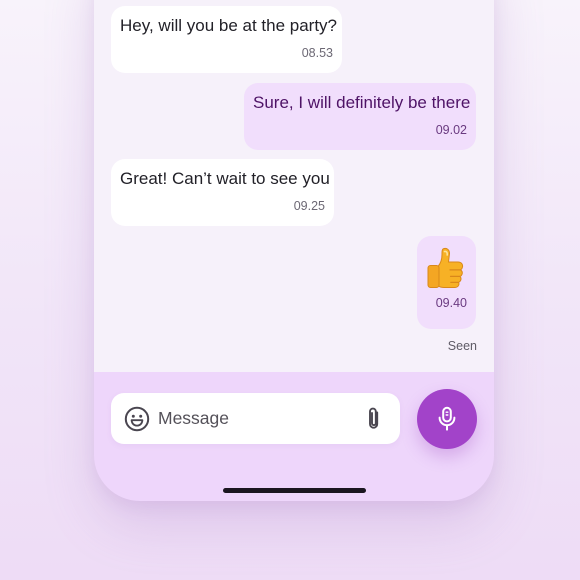 This screenshot has width=580, height=580. I want to click on message-input, so click(253, 418).